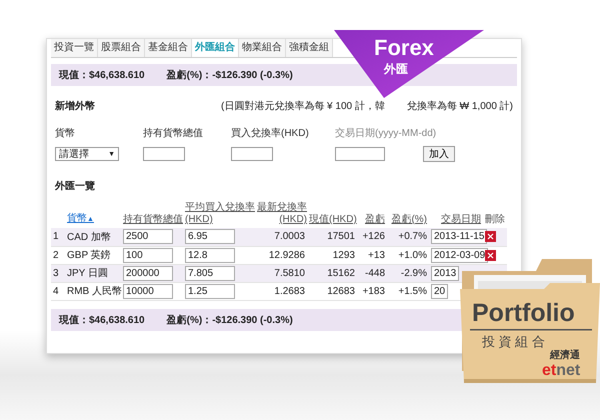 The height and width of the screenshot is (420, 600). I want to click on table-cell: 12683, so click(332, 291).